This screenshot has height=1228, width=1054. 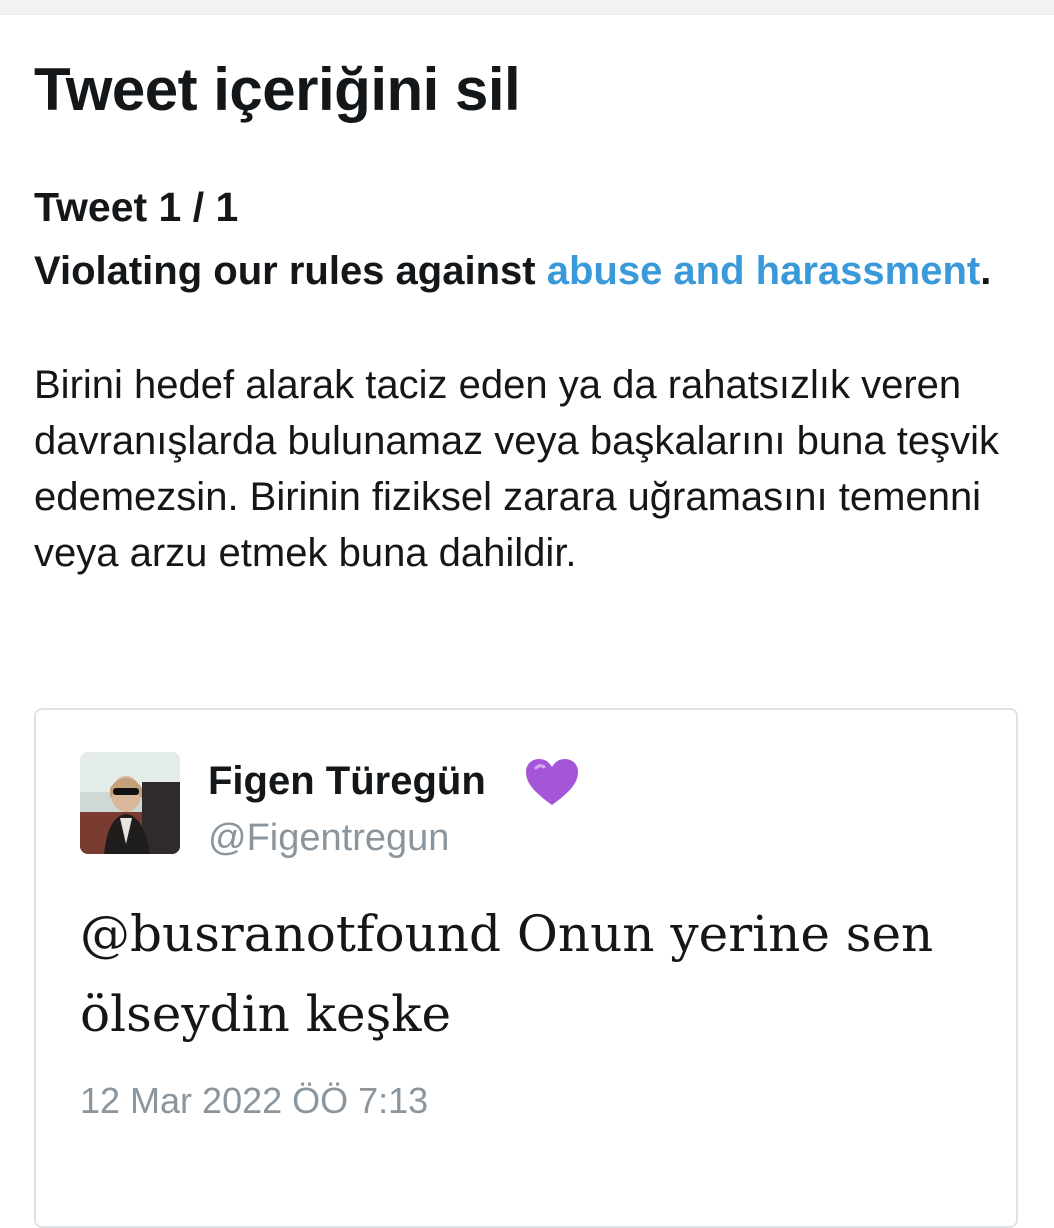 What do you see at coordinates (527, 7) in the screenshot?
I see `top-status-strip` at bounding box center [527, 7].